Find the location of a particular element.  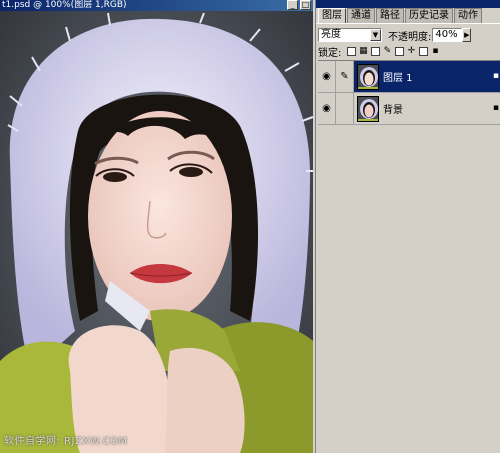

tab-divider is located at coordinates (408, 23).